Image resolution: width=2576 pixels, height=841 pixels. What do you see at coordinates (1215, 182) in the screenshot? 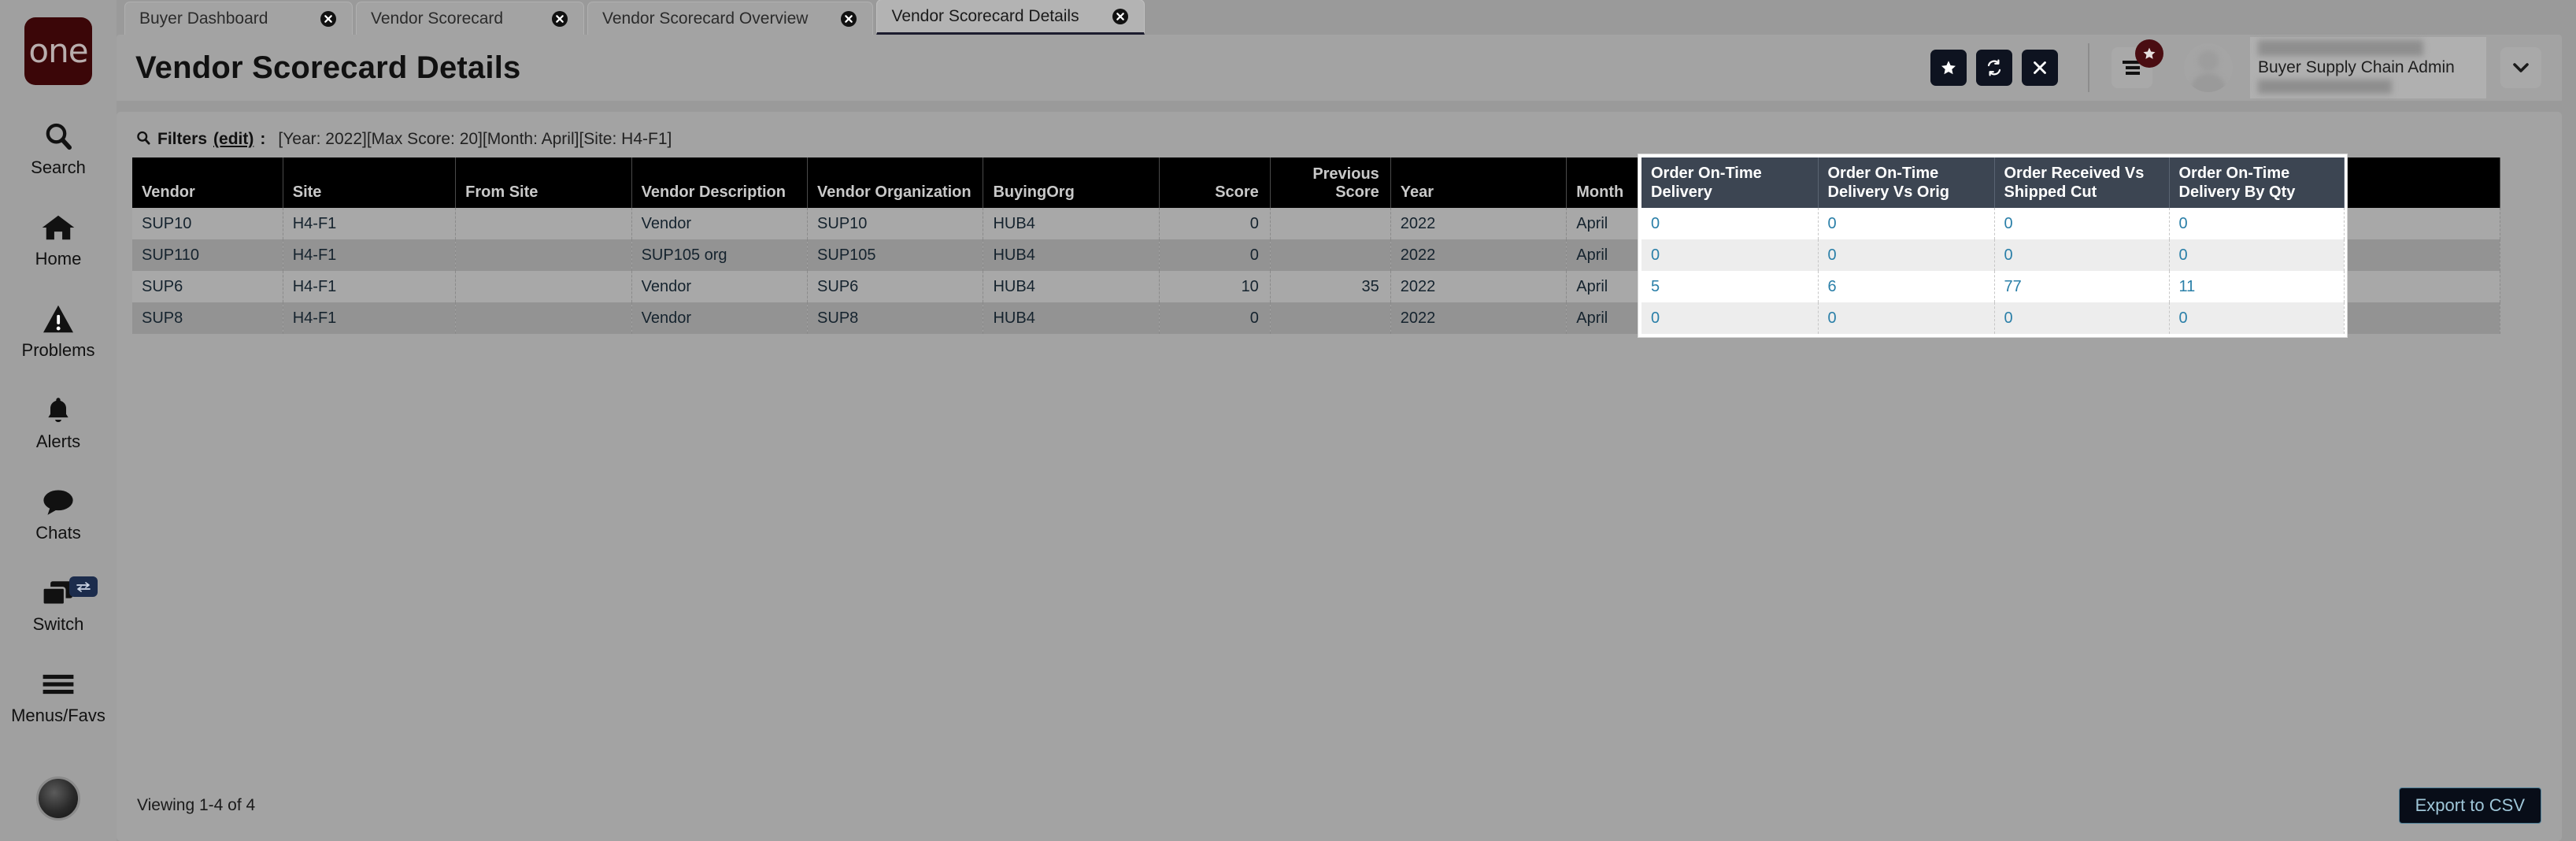
I see `column-header-score: Score` at bounding box center [1215, 182].